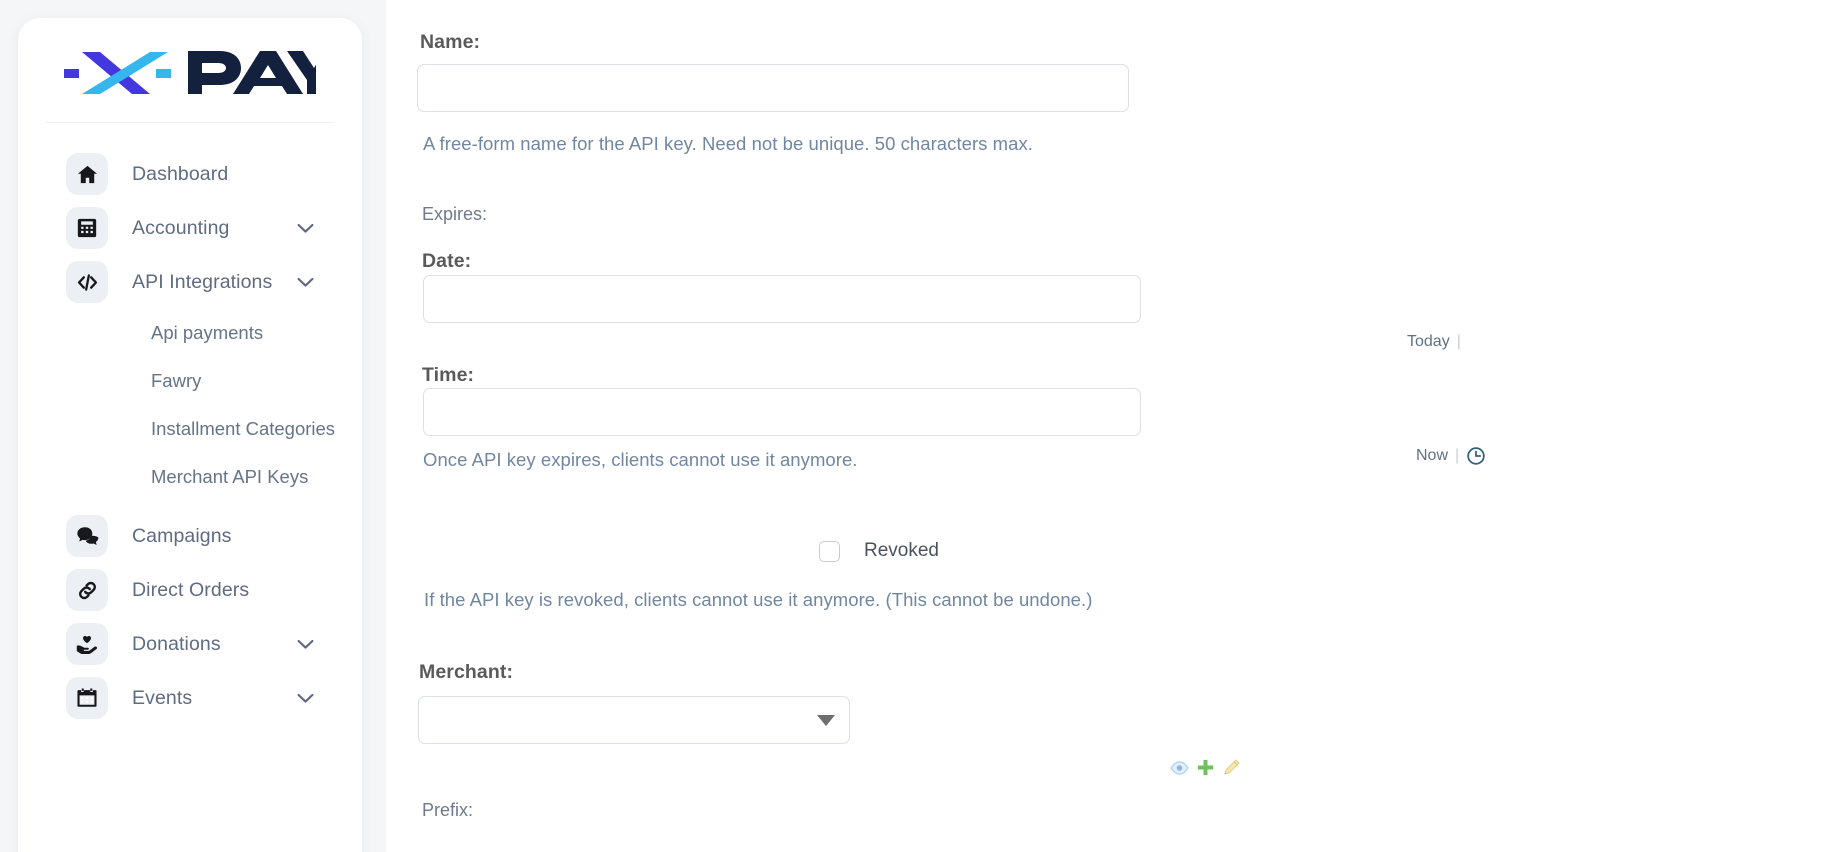  I want to click on sidebar-subitem-label: Installment Categories, so click(243, 428).